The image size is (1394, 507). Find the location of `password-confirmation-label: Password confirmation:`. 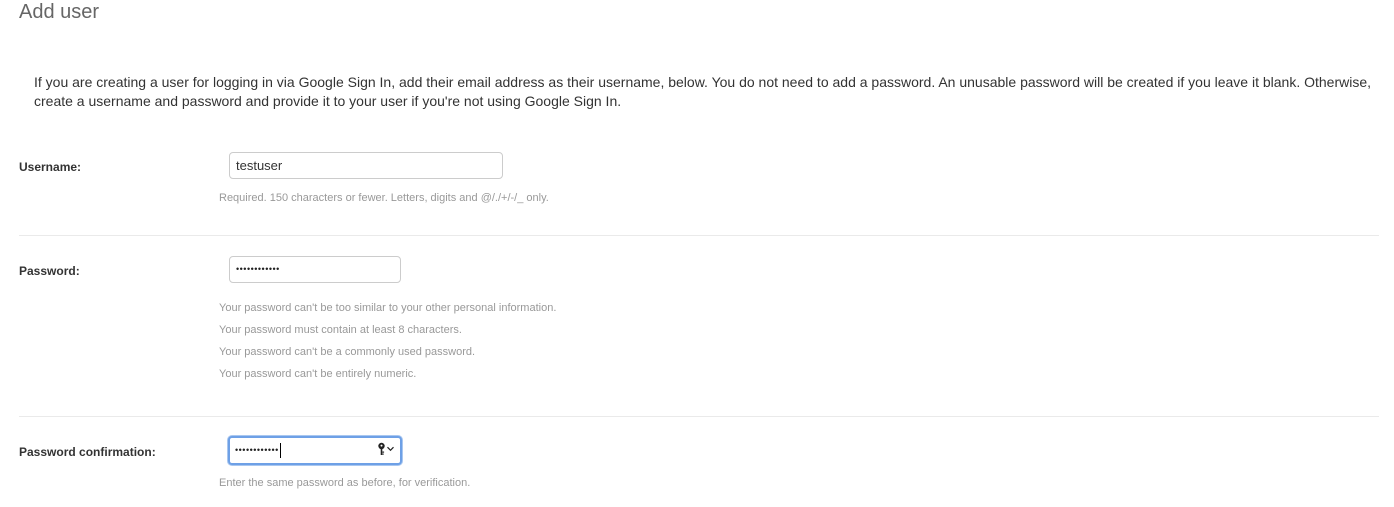

password-confirmation-label: Password confirmation: is located at coordinates (87, 452).